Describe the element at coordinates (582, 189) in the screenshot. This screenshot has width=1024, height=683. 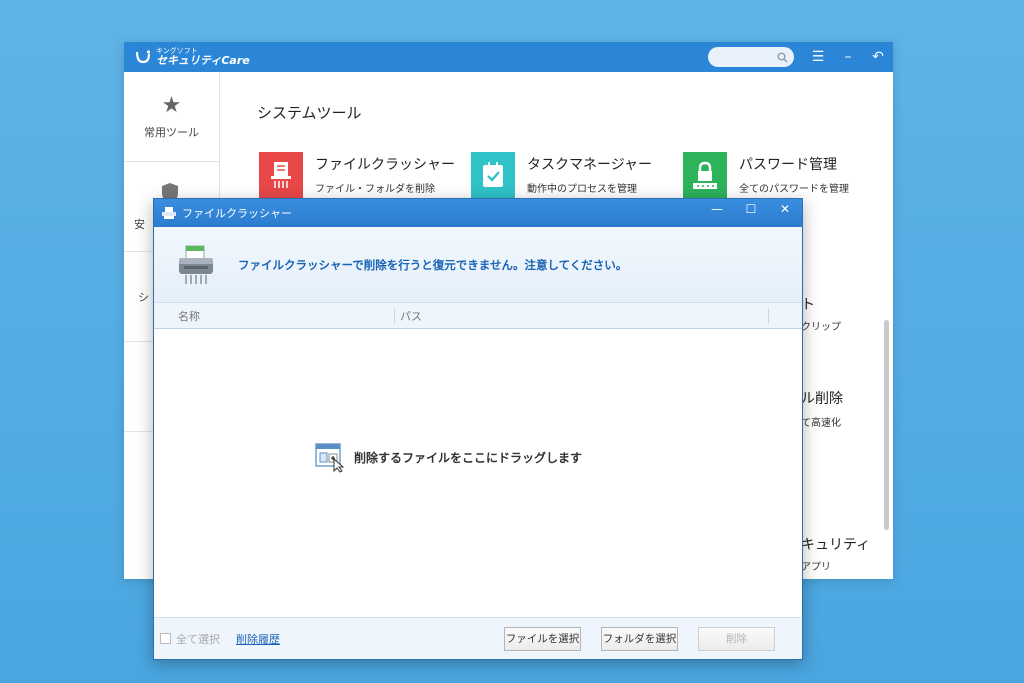
I see `tool-desc: 動作中のプロセスを管理` at that location.